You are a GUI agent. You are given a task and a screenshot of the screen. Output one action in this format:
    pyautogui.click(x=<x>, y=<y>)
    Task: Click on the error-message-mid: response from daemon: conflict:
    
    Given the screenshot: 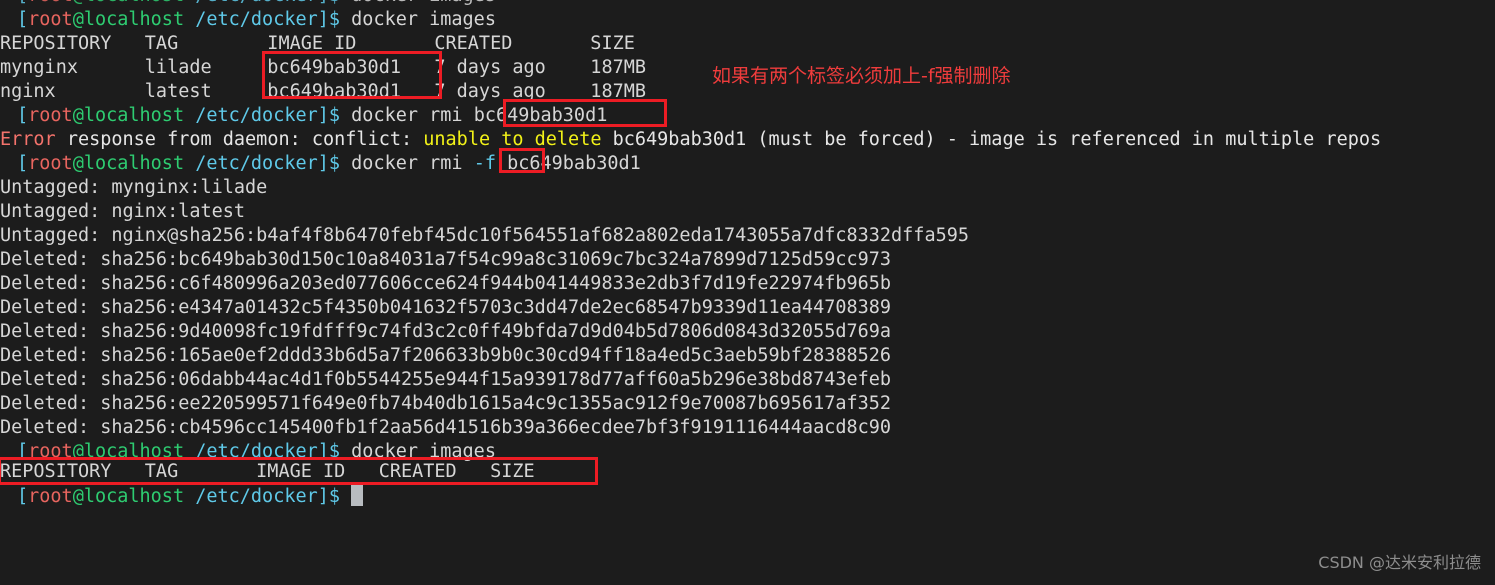 What is the action you would take?
    pyautogui.click(x=239, y=139)
    